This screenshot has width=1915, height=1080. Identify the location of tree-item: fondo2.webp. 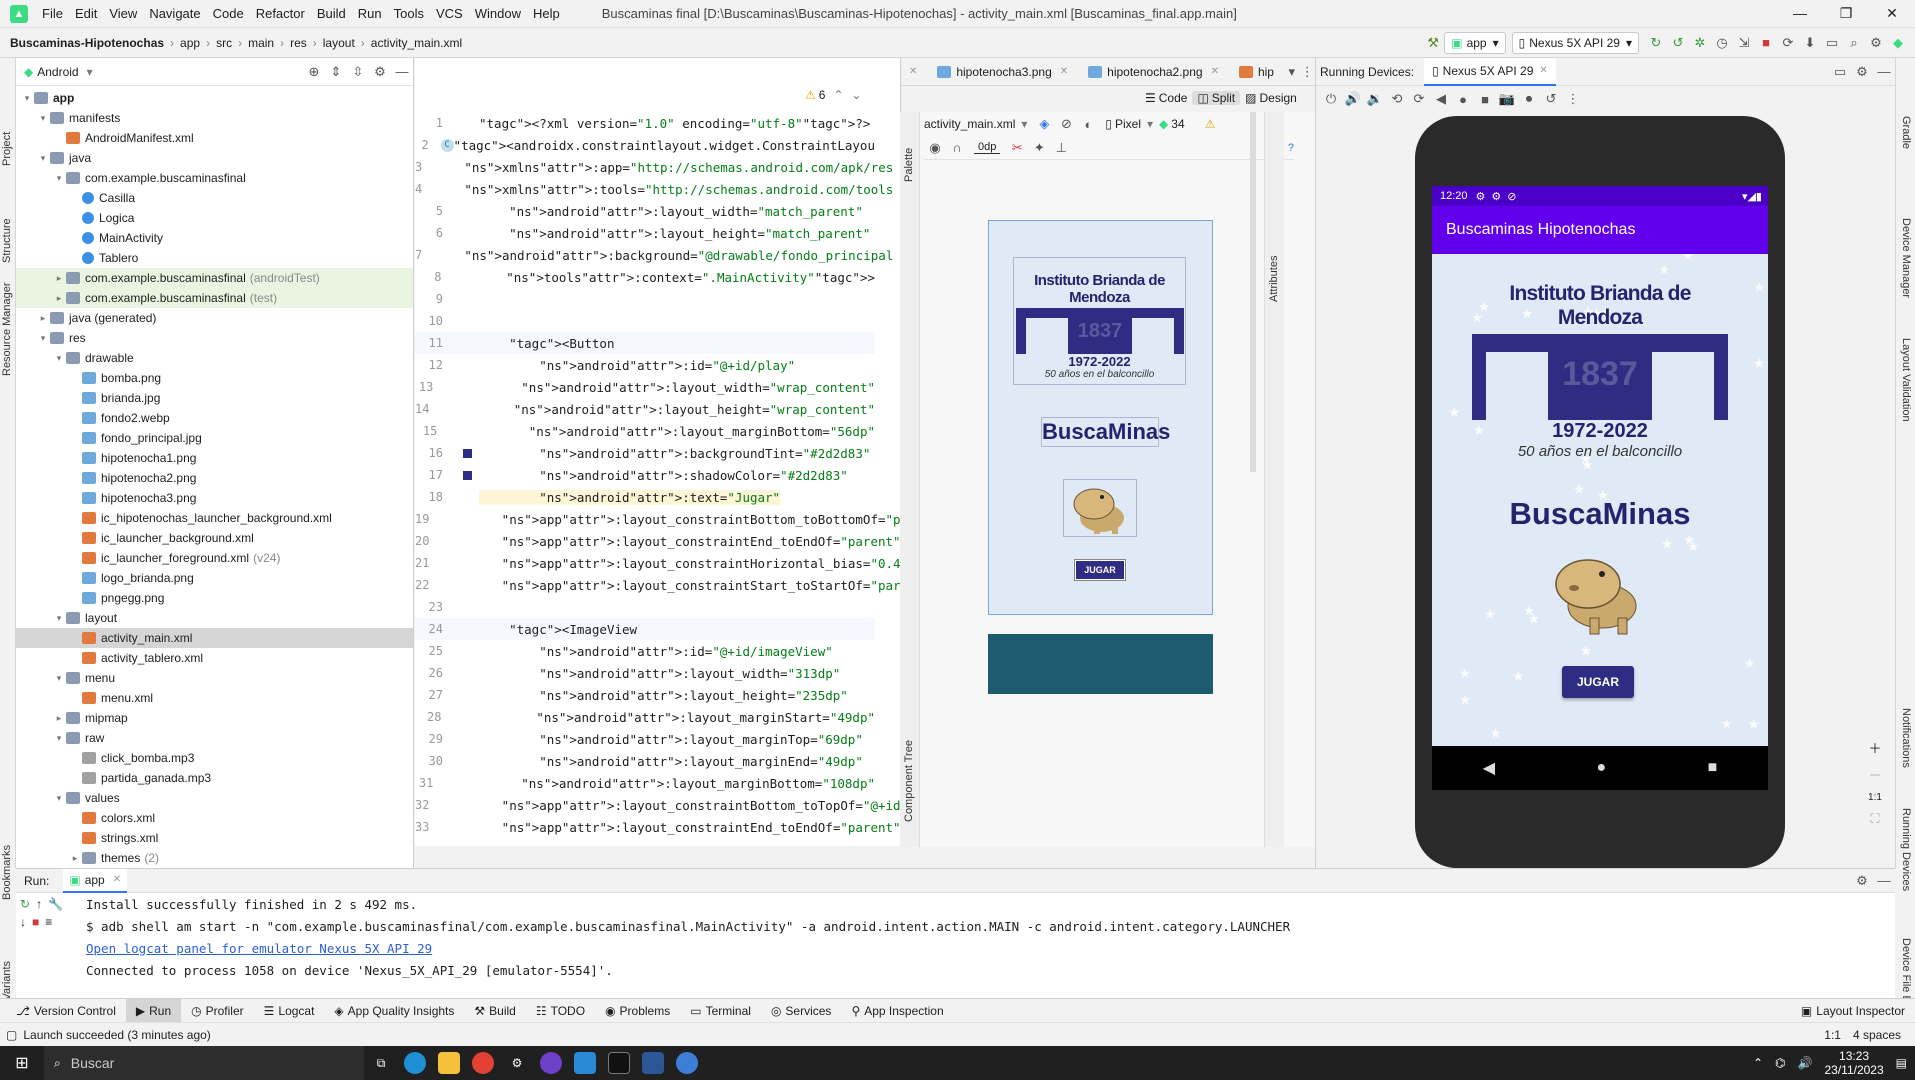
(214, 418).